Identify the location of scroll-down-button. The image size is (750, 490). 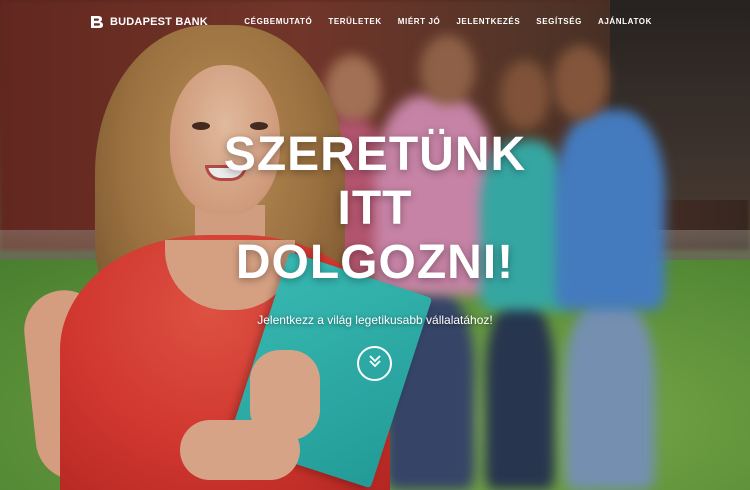
(374, 363).